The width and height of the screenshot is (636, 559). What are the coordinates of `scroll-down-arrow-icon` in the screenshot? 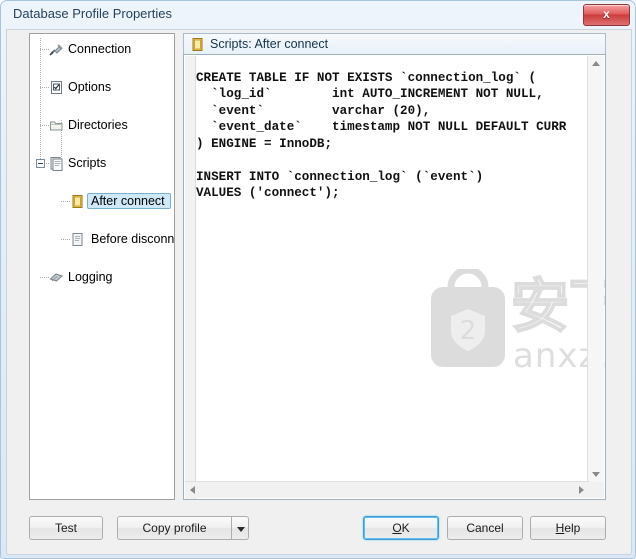 It's located at (596, 474).